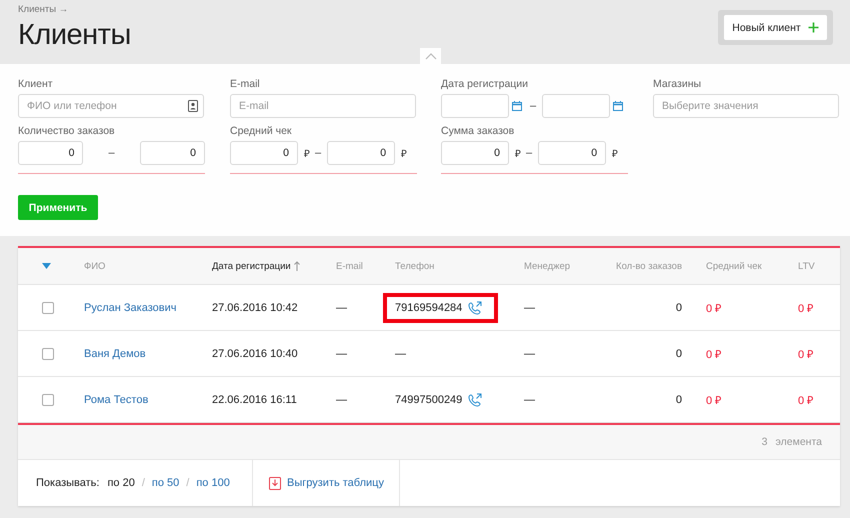 Image resolution: width=850 pixels, height=518 pixels. Describe the element at coordinates (799, 442) in the screenshot. I see `total-unit: элемента` at that location.